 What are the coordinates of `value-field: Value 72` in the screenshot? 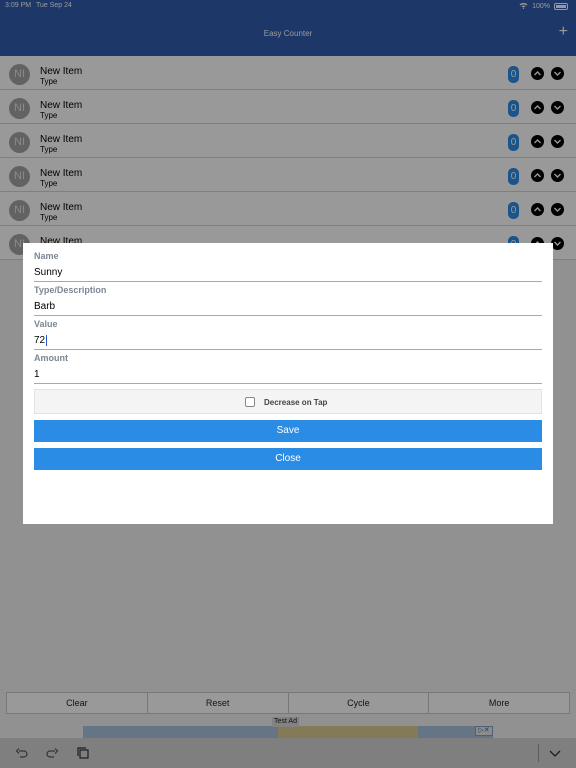 It's located at (288, 334).